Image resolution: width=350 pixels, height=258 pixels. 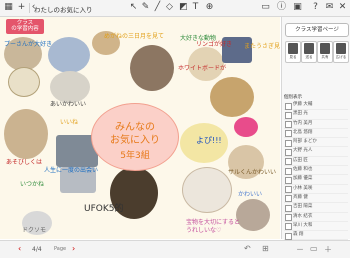 What do you see at coordinates (21, 7) in the screenshot?
I see `add-icon: +` at bounding box center [21, 7].